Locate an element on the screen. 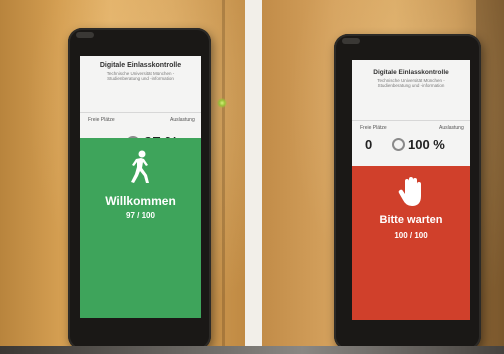 The width and height of the screenshot is (504, 354). free-seats-value: 0 is located at coordinates (369, 144).